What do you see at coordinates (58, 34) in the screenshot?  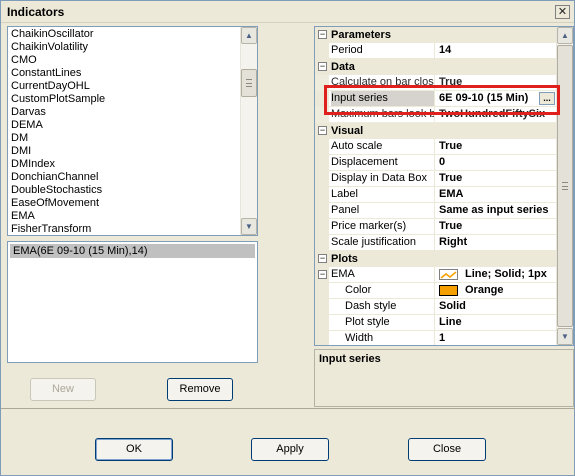 I see `list-item: ChaikinOscillator` at bounding box center [58, 34].